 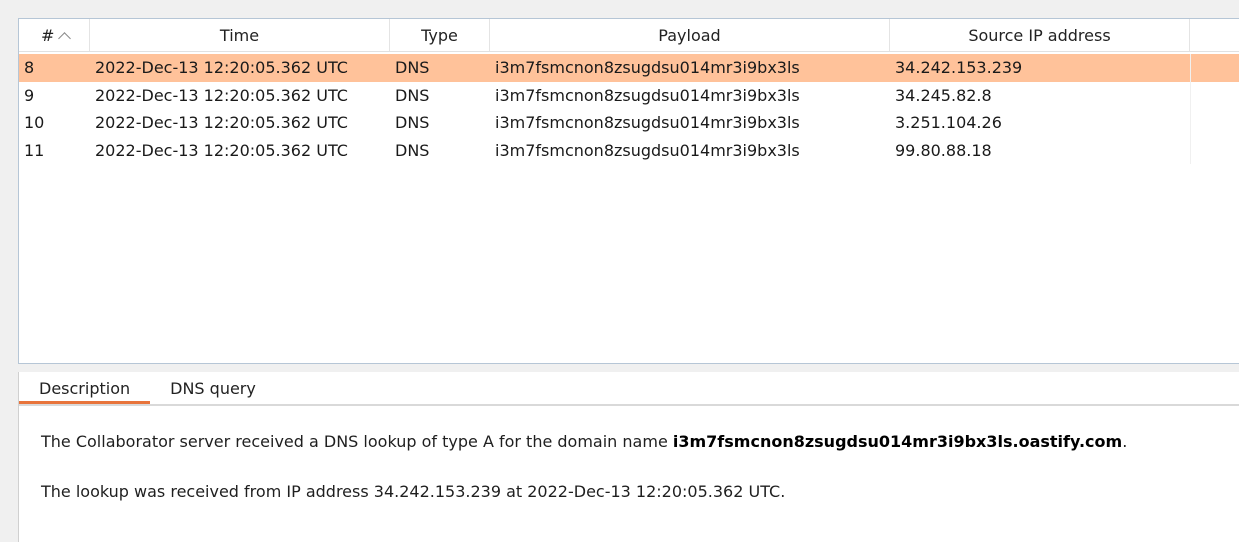 What do you see at coordinates (34, 150) in the screenshot?
I see `cell-num: 11` at bounding box center [34, 150].